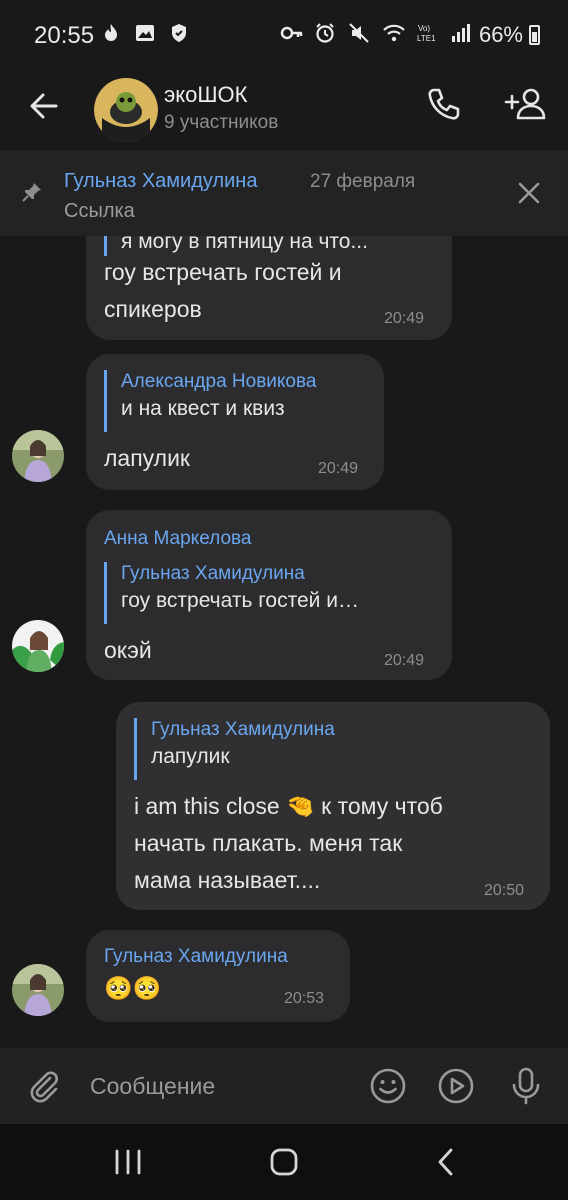 The width and height of the screenshot is (568, 1200). What do you see at coordinates (304, 998) in the screenshot?
I see `message-time: 20:53` at bounding box center [304, 998].